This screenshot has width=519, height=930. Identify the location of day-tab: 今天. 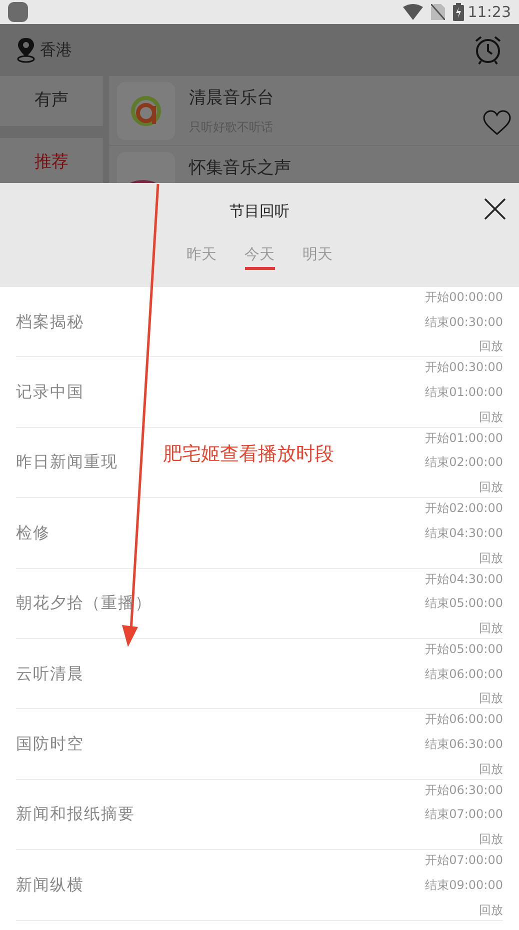
(259, 256).